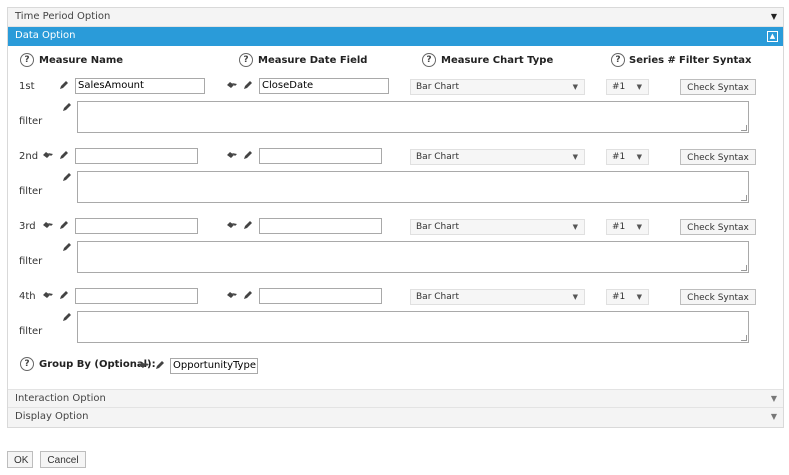  I want to click on cancel-button: Cancel, so click(63, 459).